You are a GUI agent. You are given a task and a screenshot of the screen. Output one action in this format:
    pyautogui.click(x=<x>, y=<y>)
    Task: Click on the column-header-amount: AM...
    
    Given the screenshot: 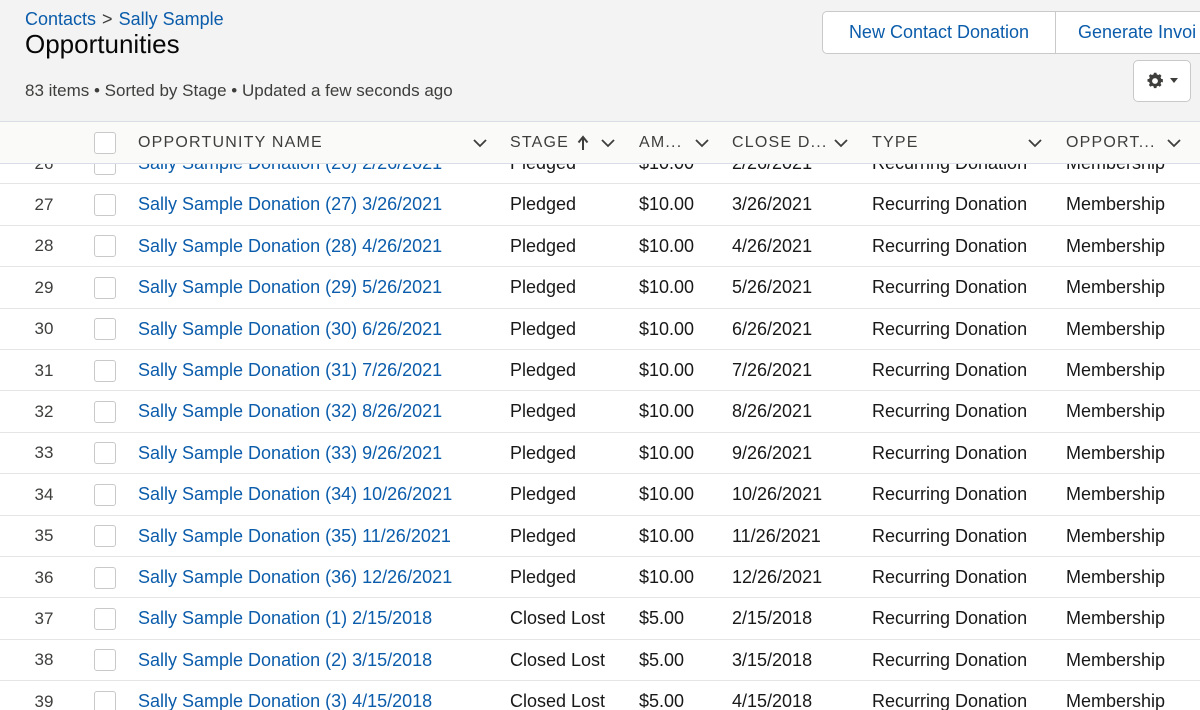 What is the action you would take?
    pyautogui.click(x=676, y=143)
    